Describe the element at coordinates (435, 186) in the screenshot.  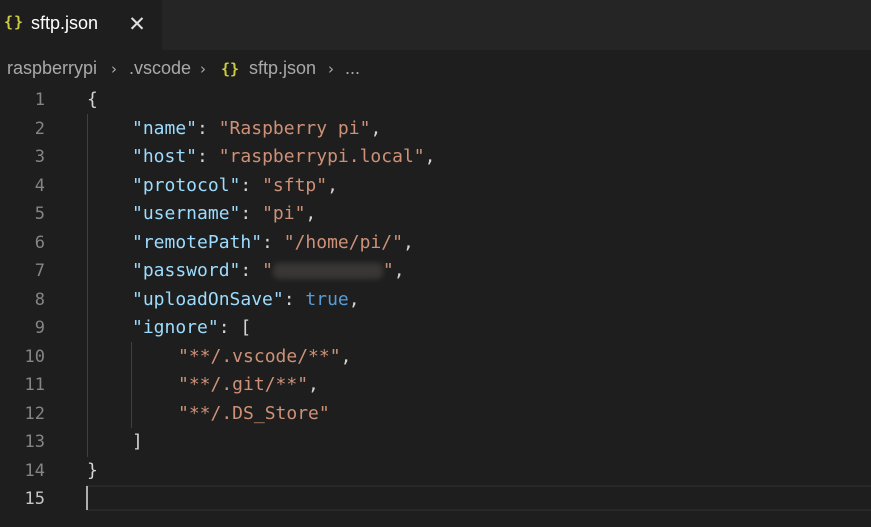
I see `code-line: 4 "protocol": "sftp",` at that location.